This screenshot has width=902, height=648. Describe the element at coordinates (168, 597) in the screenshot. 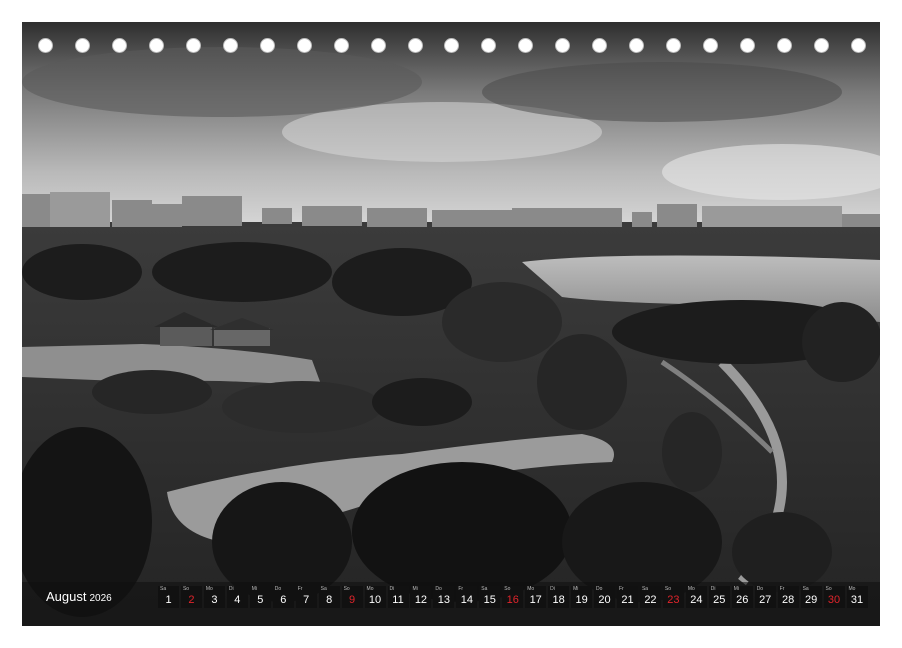

I see `calendar-day: Sa 1` at that location.